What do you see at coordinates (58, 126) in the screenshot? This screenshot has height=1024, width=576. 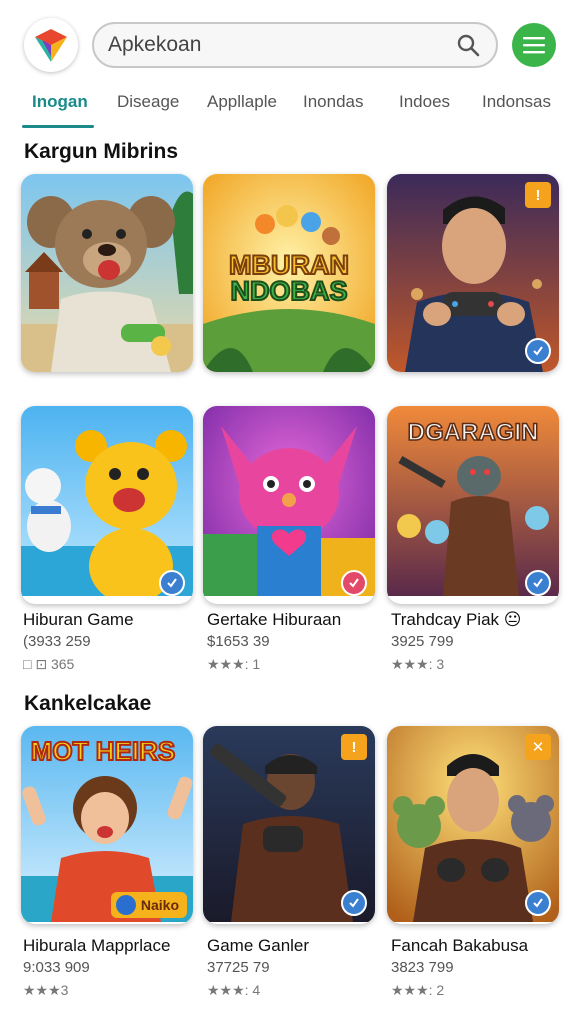 I see `active-tab-indicator` at bounding box center [58, 126].